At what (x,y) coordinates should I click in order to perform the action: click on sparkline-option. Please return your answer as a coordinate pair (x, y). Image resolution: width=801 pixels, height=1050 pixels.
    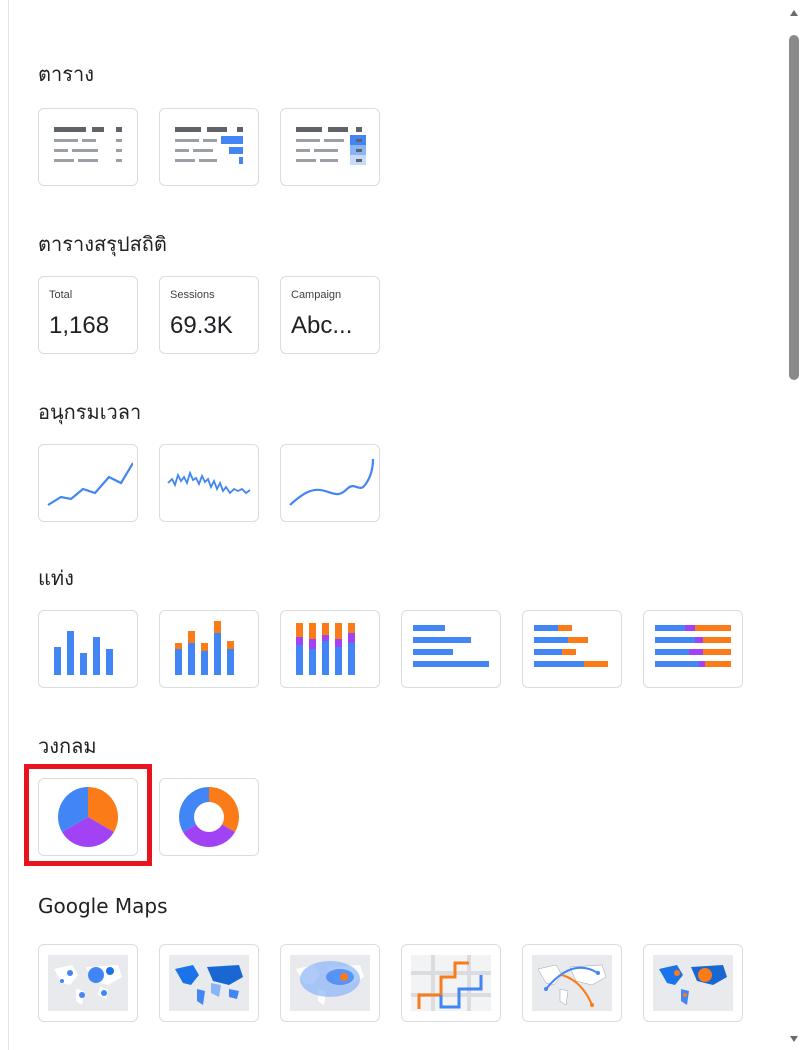
    Looking at the image, I should click on (209, 483).